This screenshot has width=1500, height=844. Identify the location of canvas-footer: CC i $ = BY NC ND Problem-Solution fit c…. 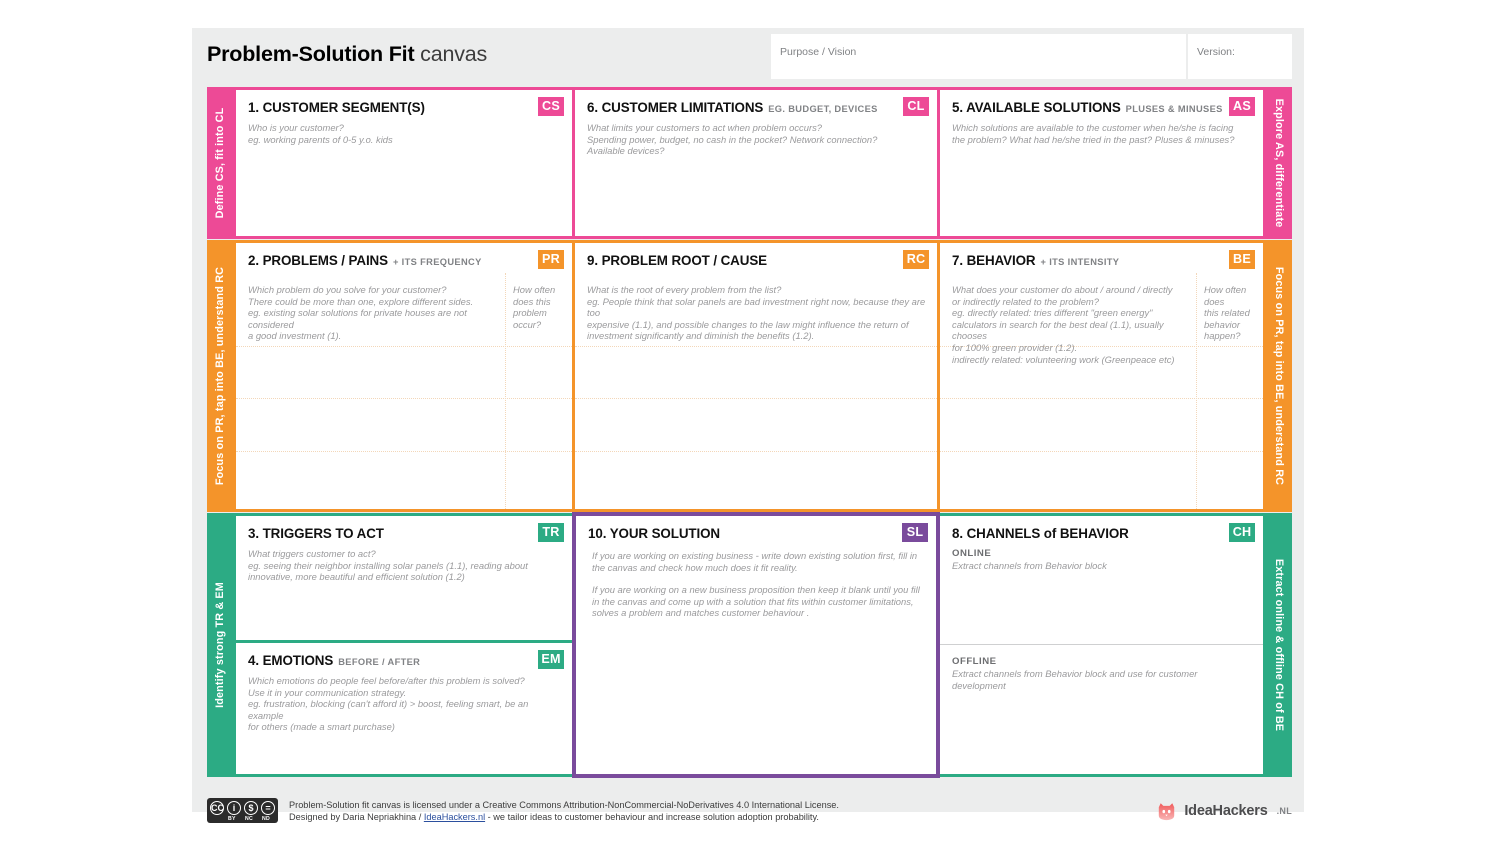
(748, 800).